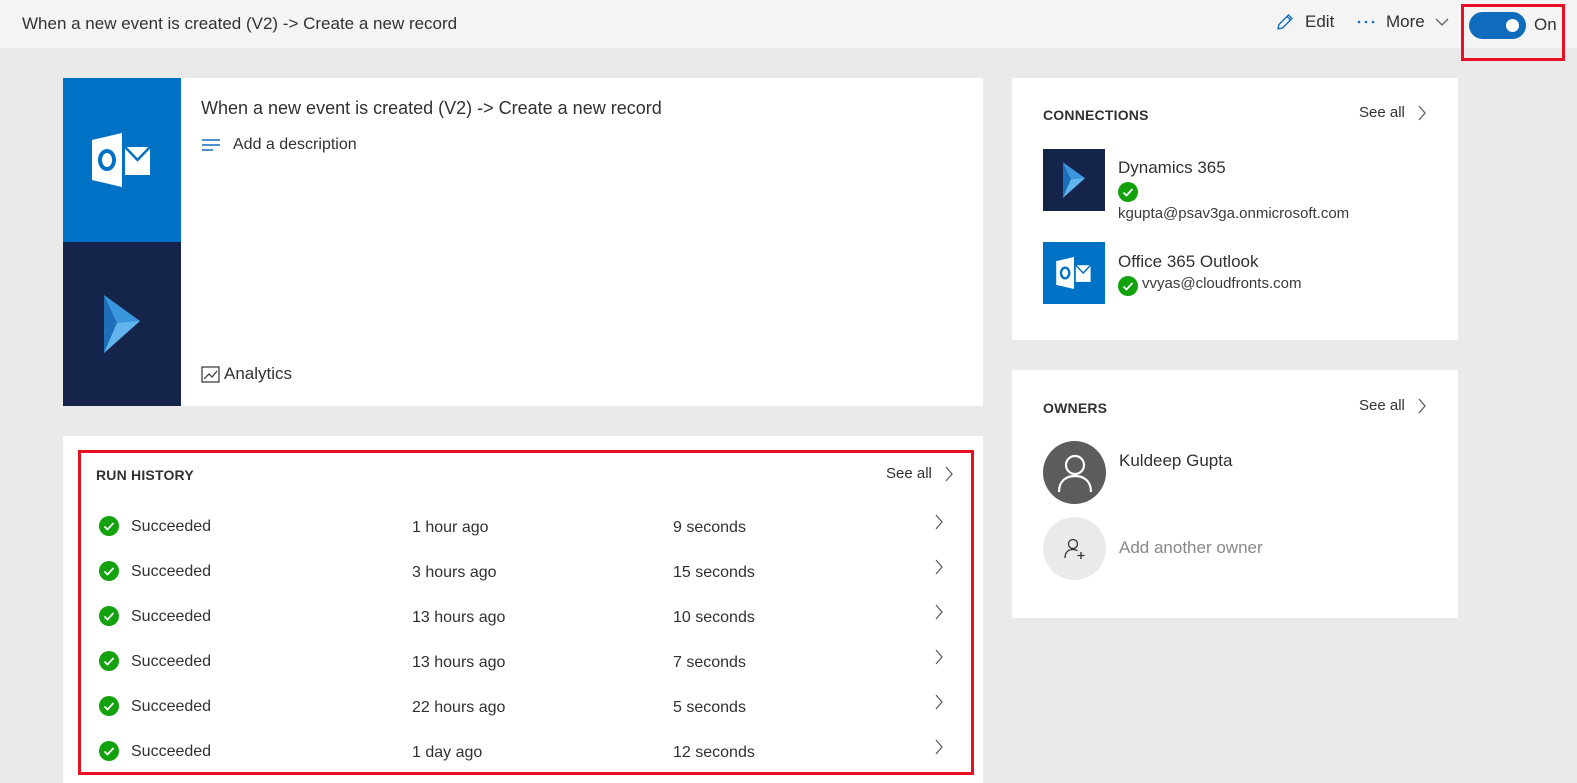 This screenshot has height=783, width=1577. What do you see at coordinates (210, 374) in the screenshot?
I see `analytics-chart-icon` at bounding box center [210, 374].